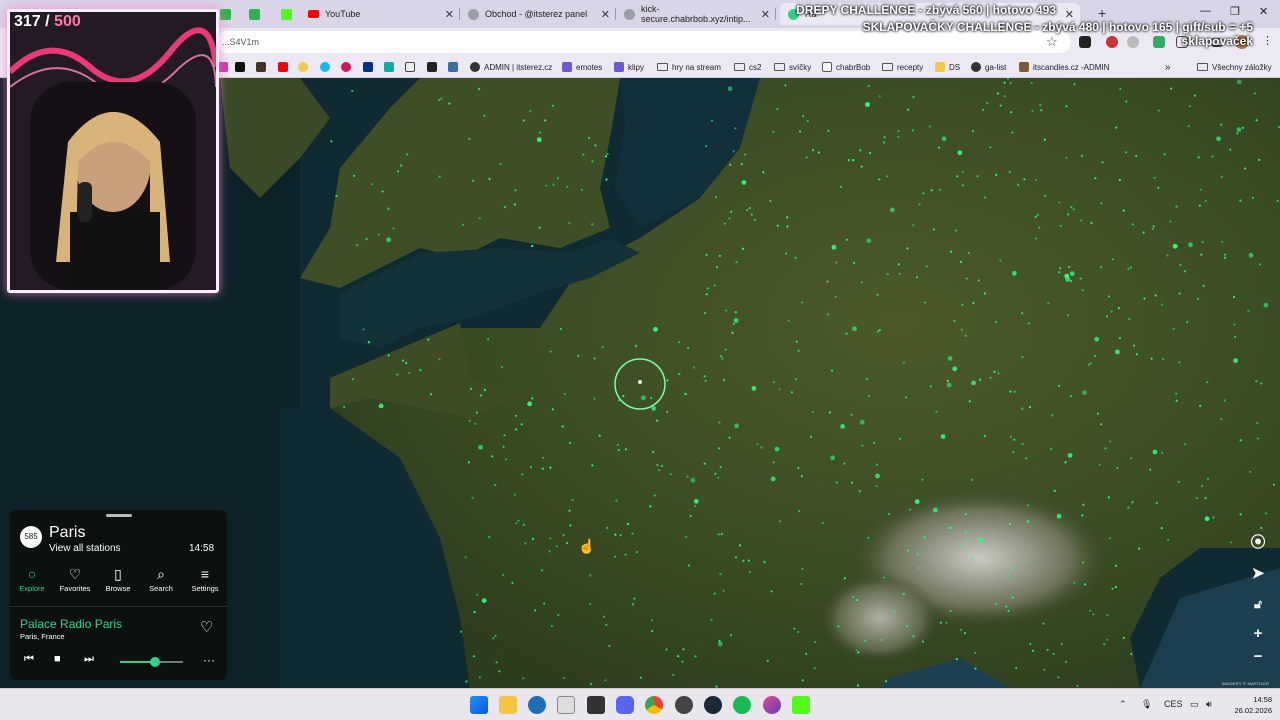  What do you see at coordinates (154, 662) in the screenshot?
I see `volume-knob` at bounding box center [154, 662].